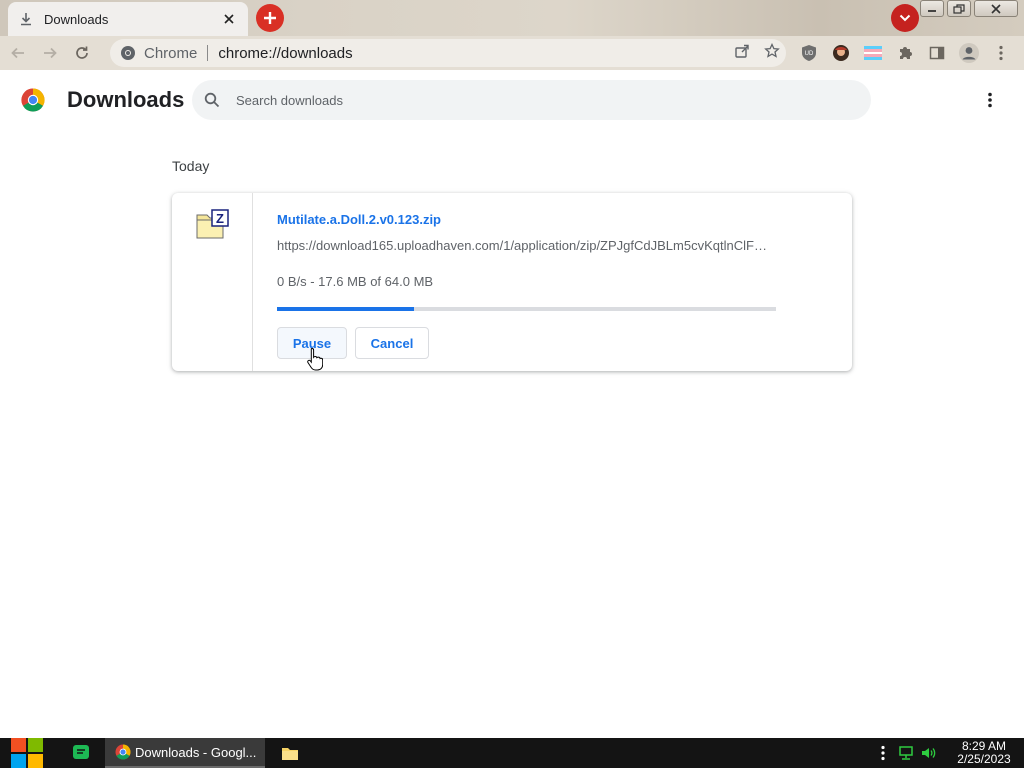 The width and height of the screenshot is (1024, 768). What do you see at coordinates (285, 53) in the screenshot?
I see `url-text: chrome://downloads` at bounding box center [285, 53].